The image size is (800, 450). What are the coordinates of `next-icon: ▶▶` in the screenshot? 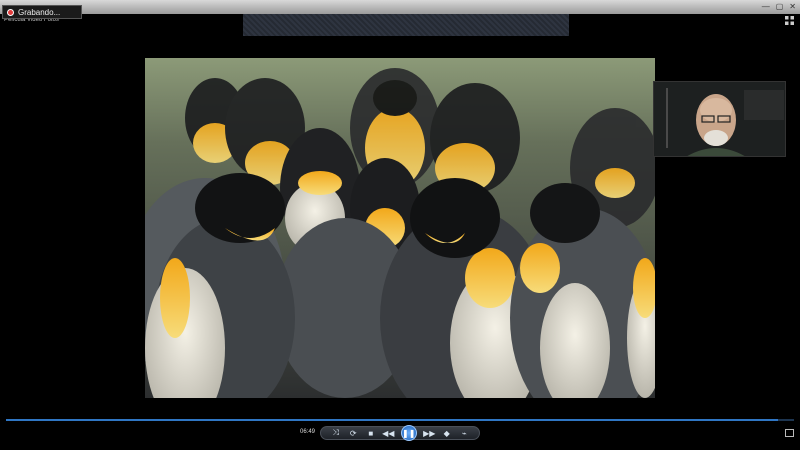 It's located at (429, 433).